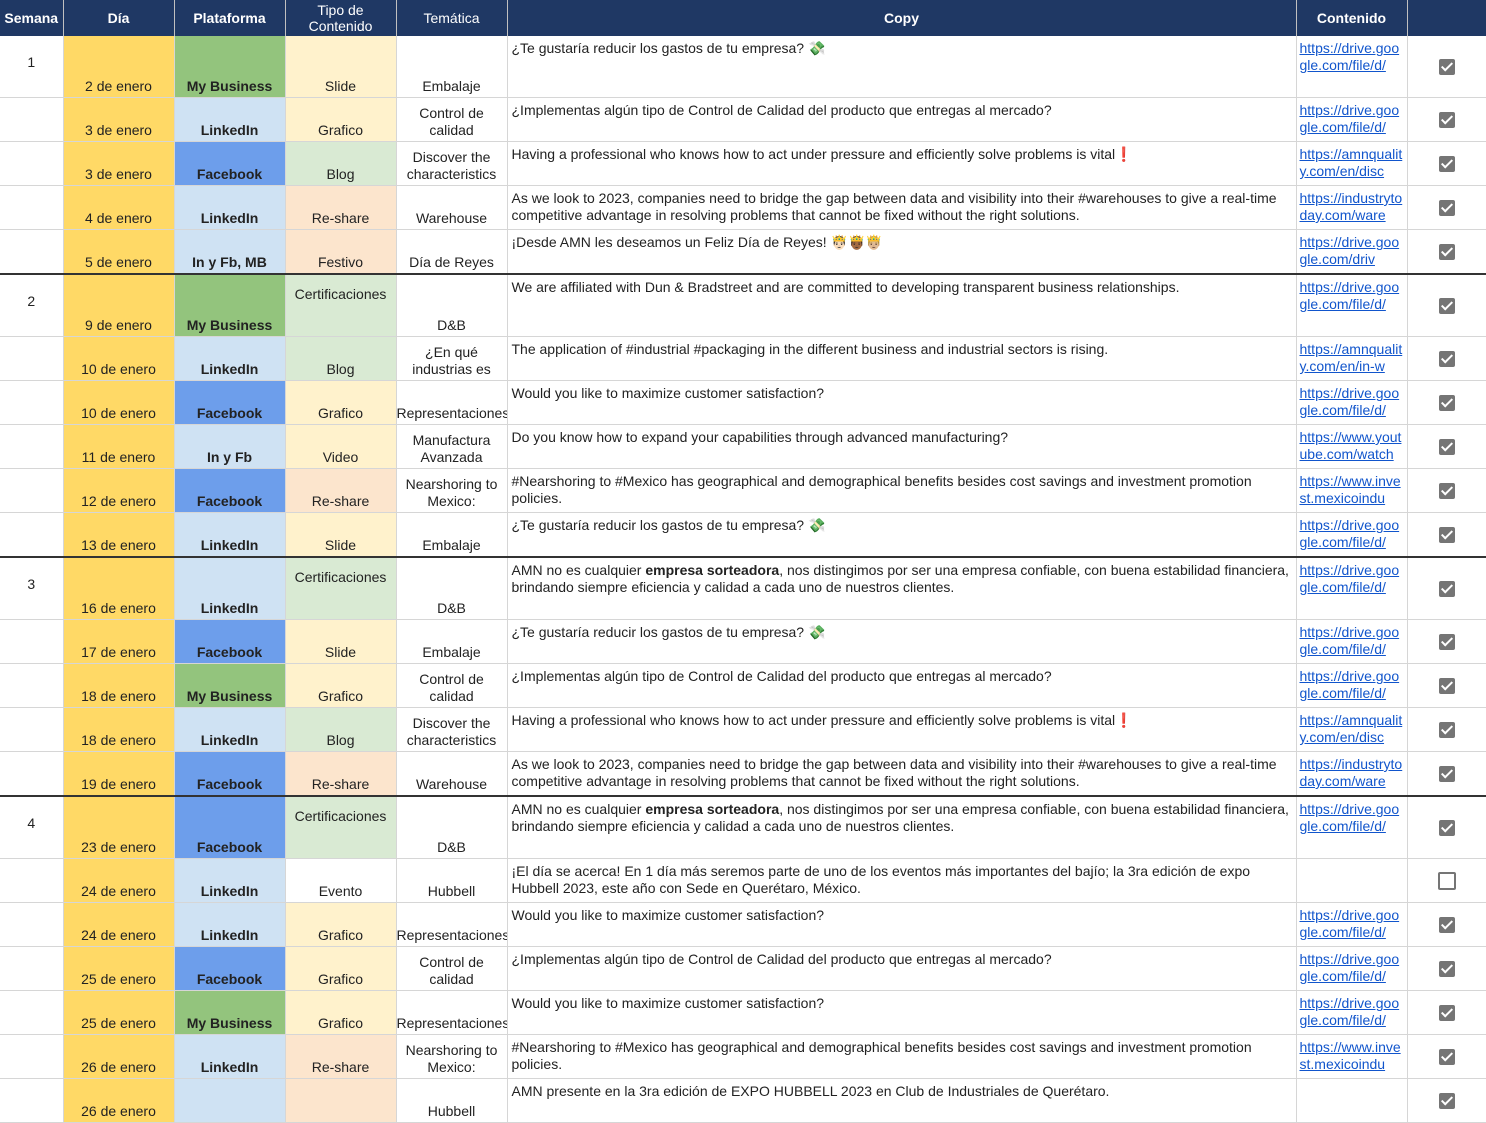 This screenshot has width=1486, height=1123. What do you see at coordinates (341, 446) in the screenshot?
I see `content-type-cell: Video` at bounding box center [341, 446].